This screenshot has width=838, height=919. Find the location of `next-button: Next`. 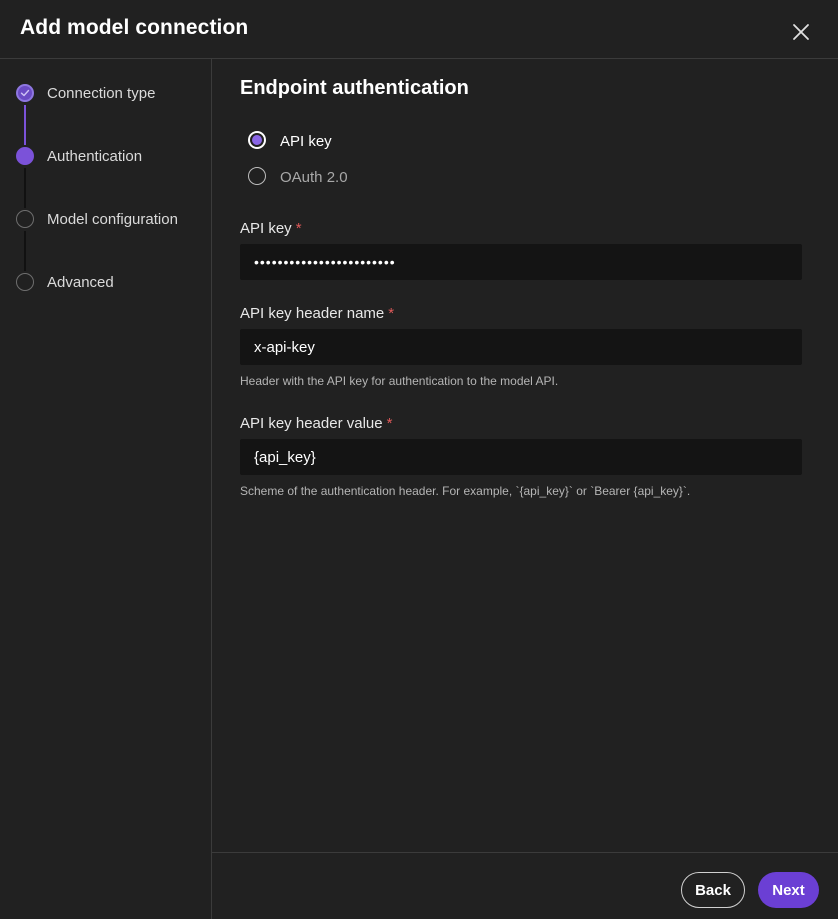

next-button: Next is located at coordinates (788, 890).